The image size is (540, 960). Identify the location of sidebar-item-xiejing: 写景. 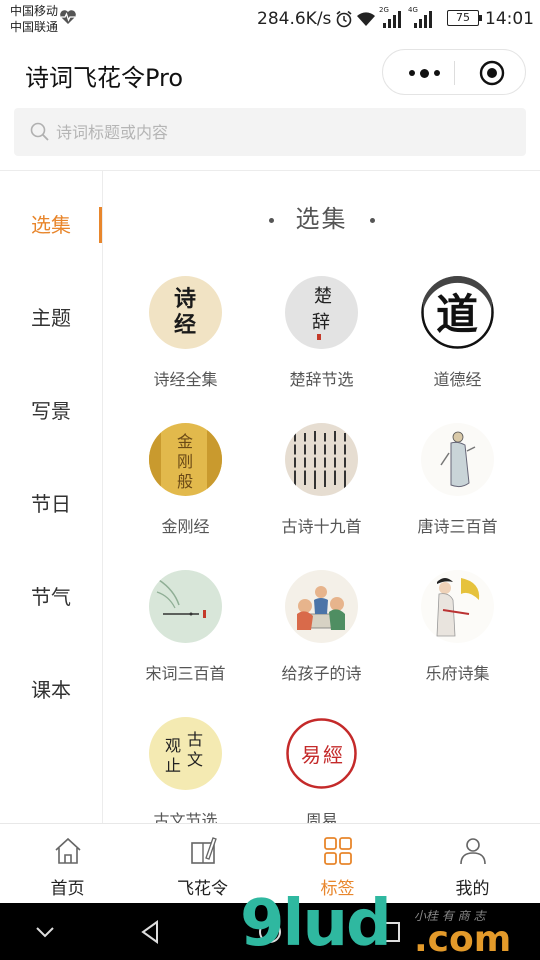
(51, 409).